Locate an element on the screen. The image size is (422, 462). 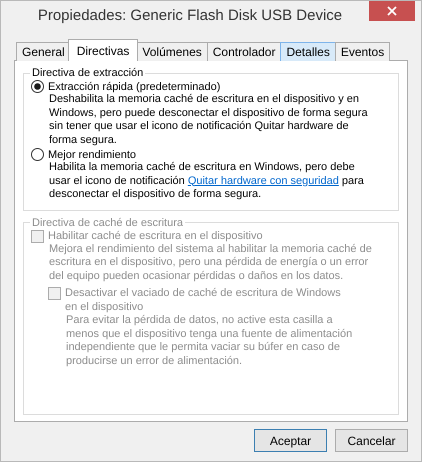
tab: Directivas is located at coordinates (103, 50).